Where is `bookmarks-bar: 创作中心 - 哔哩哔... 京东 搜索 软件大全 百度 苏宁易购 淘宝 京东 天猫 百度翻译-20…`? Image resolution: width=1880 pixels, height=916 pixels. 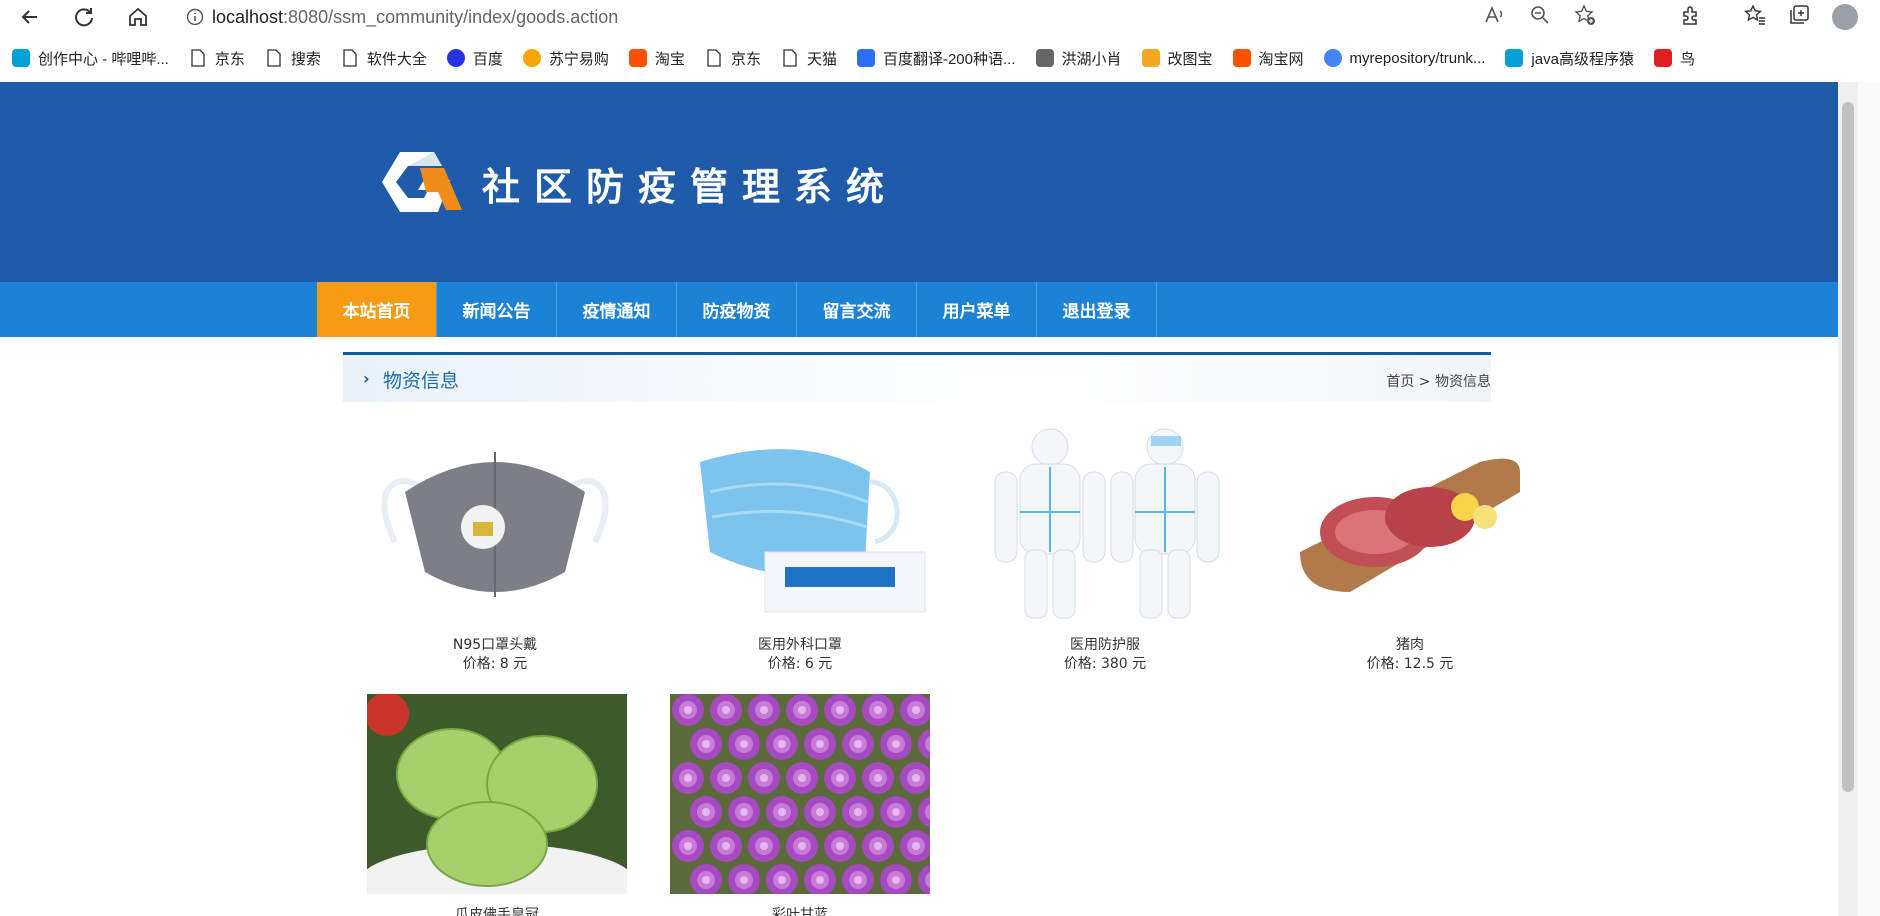 bookmarks-bar: 创作中心 - 哔哩哔... 京东 搜索 软件大全 百度 苏宁易购 淘宝 京东 天猫 百度翻译-20… is located at coordinates (940, 58).